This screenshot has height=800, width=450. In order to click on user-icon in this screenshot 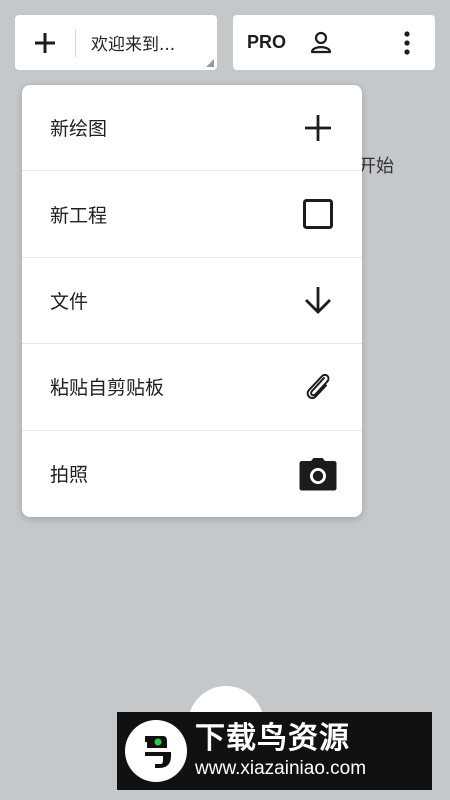, I will do `click(321, 42)`.